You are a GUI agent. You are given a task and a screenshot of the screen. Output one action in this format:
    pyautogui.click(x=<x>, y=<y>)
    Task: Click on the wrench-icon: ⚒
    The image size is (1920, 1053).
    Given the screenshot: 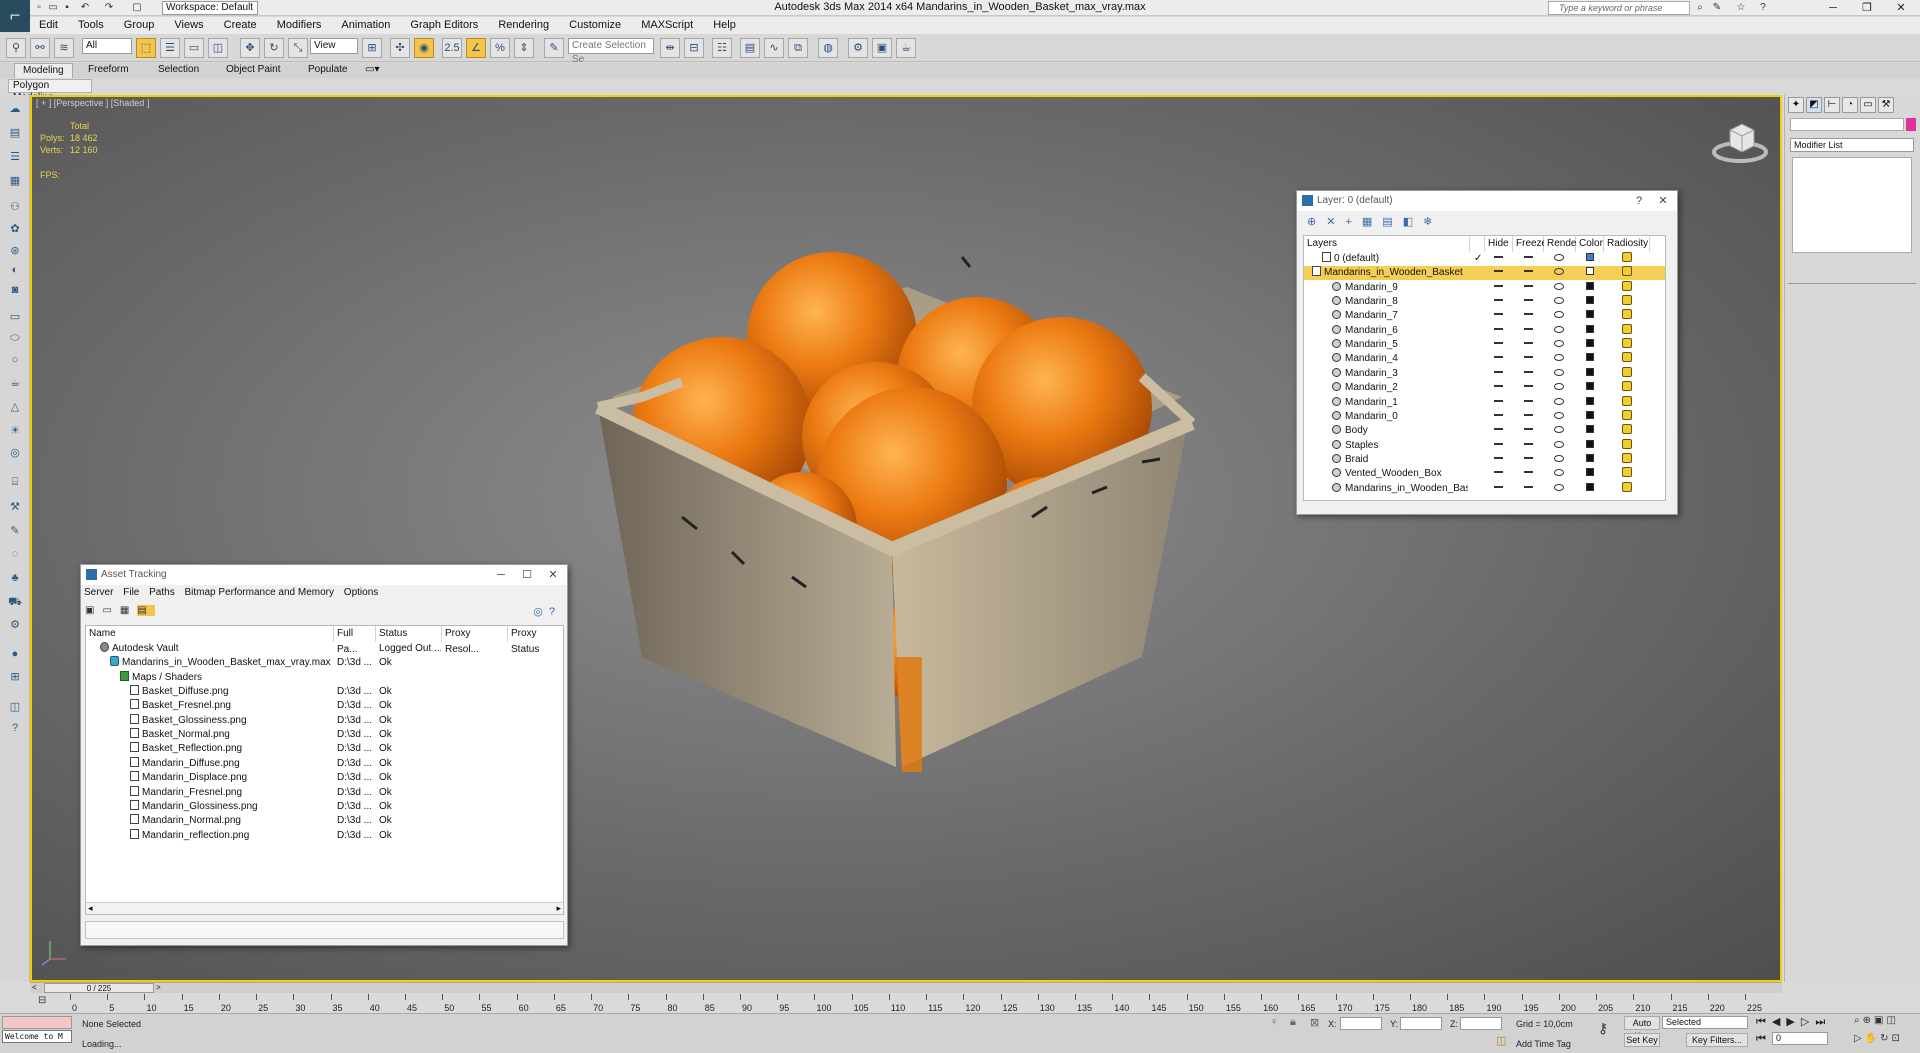 What is the action you would take?
    pyautogui.click(x=15, y=508)
    